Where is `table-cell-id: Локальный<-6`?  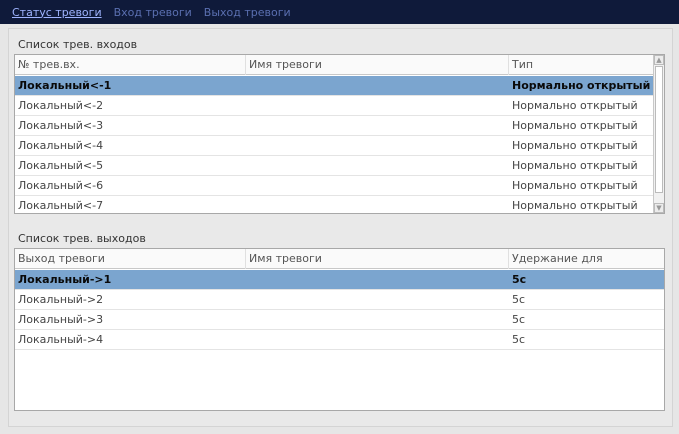
table-cell-id: Локальный<-6 is located at coordinates (61, 185).